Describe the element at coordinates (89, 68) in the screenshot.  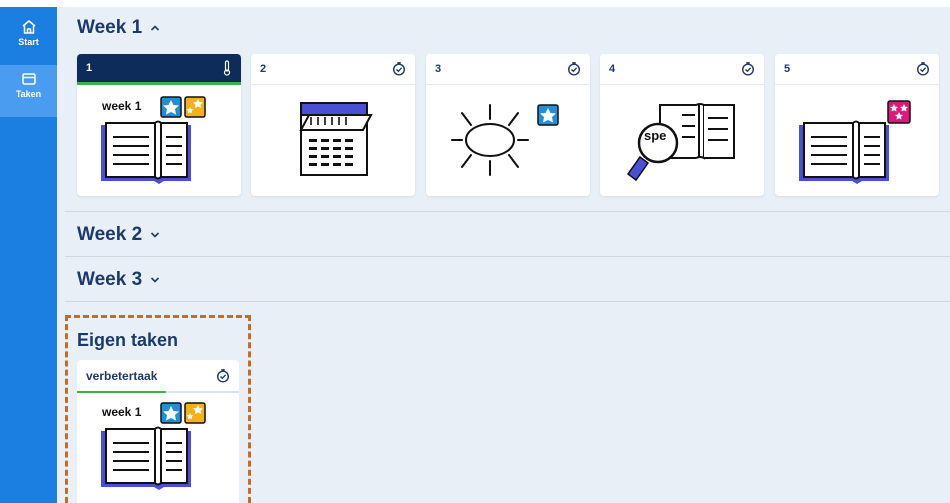
I see `card-number: 1` at that location.